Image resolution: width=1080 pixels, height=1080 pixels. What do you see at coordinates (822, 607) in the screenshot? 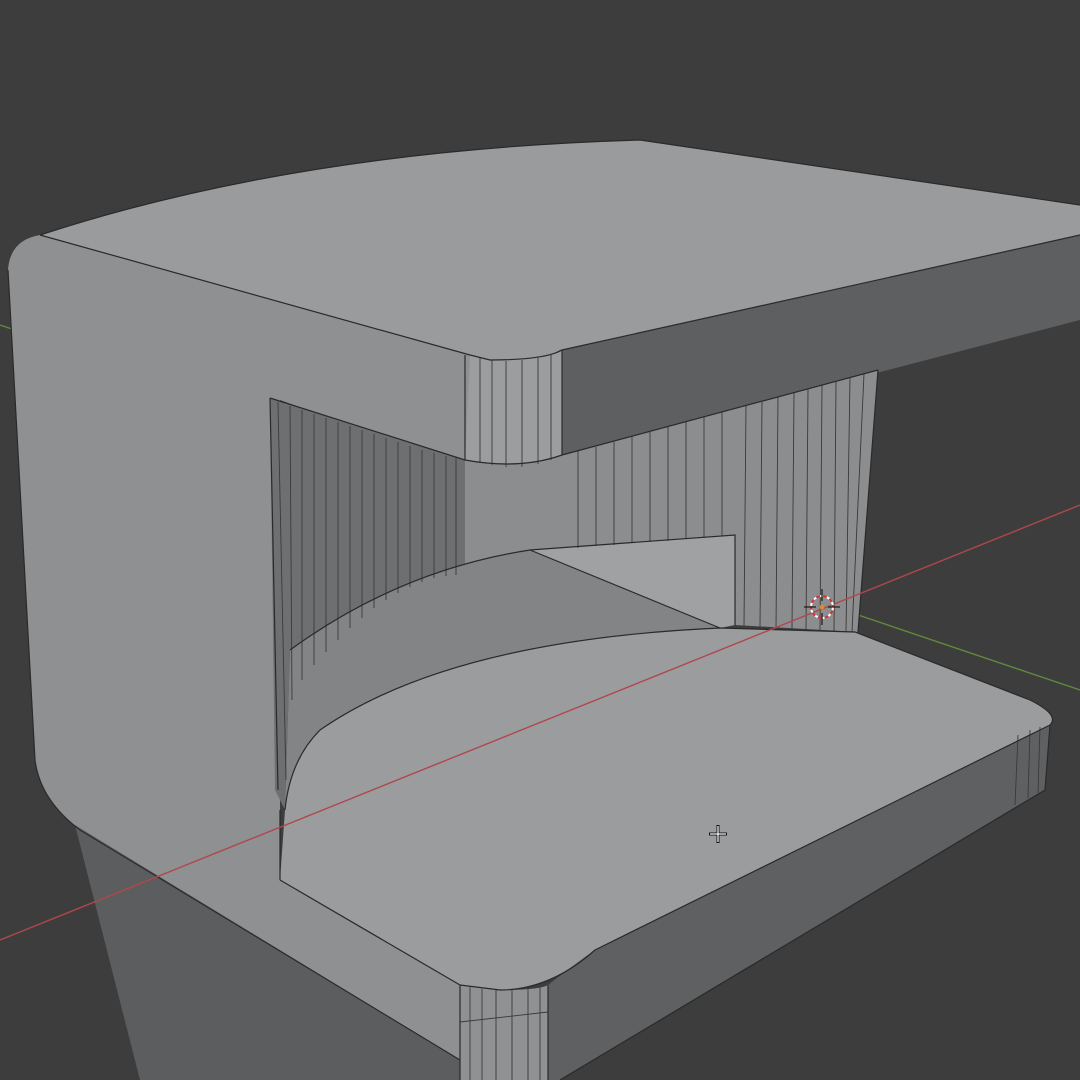
I see `object-origin-icon` at bounding box center [822, 607].